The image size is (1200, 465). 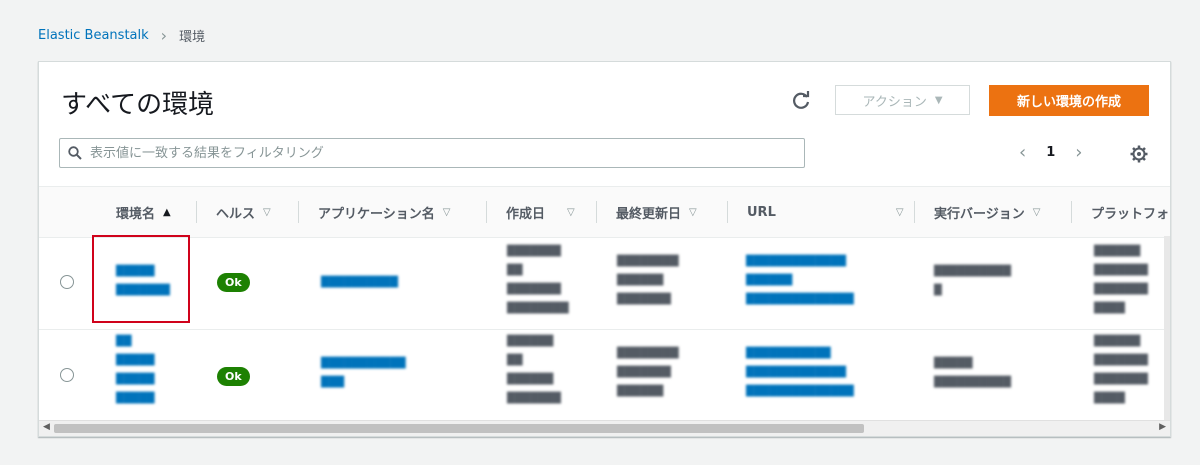 What do you see at coordinates (648, 372) in the screenshot?
I see `updated-date: ████████ ███████ ██████` at bounding box center [648, 372].